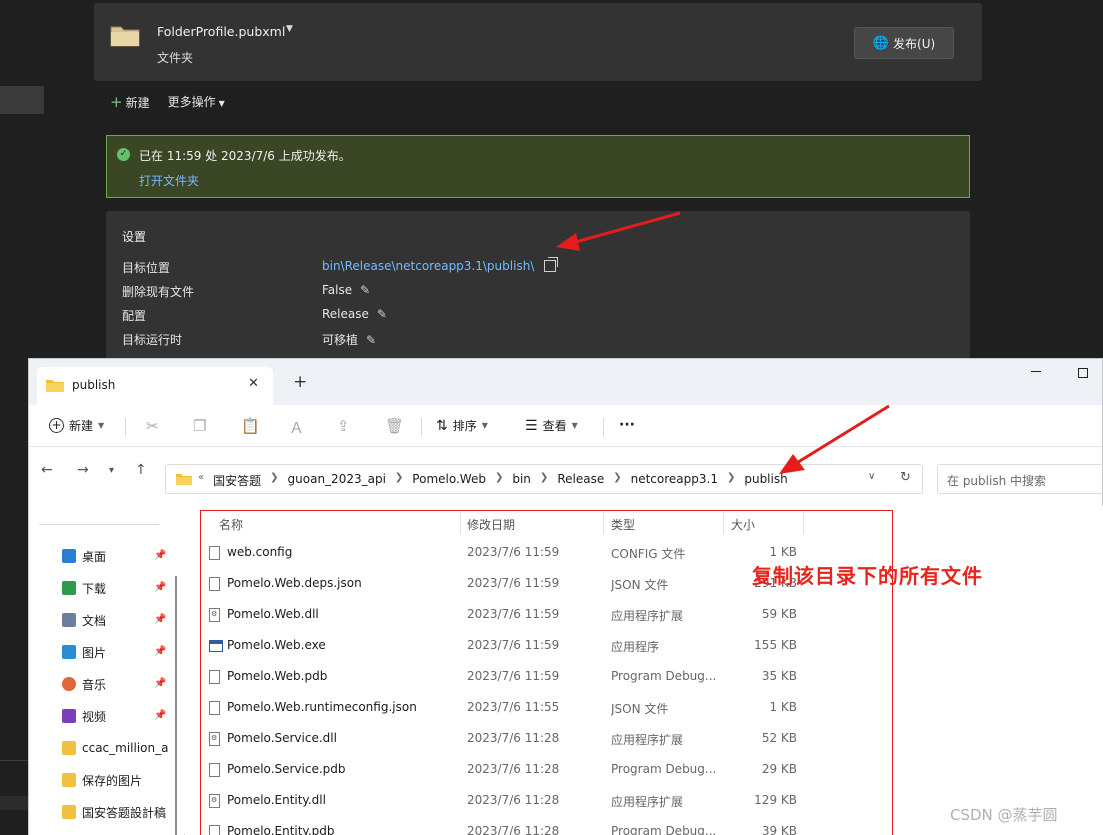 The height and width of the screenshot is (835, 1103). I want to click on nav-item-label: 国安答题設計稿, so click(124, 812).